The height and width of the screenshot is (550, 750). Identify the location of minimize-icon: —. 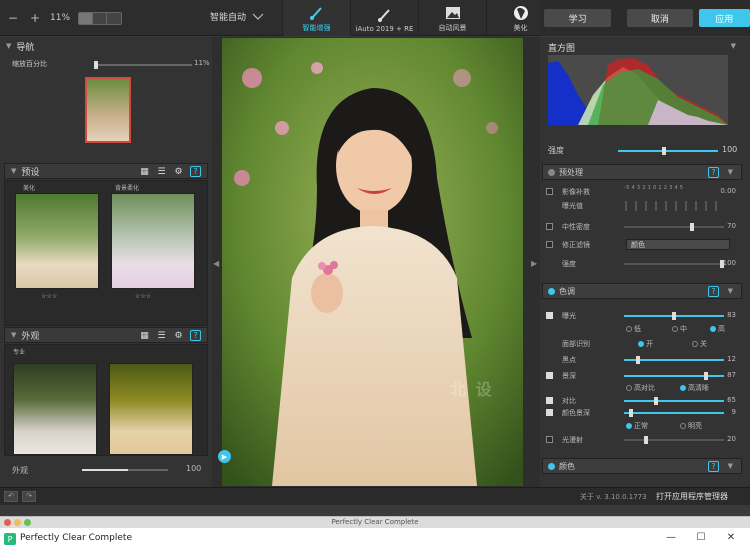
(671, 537).